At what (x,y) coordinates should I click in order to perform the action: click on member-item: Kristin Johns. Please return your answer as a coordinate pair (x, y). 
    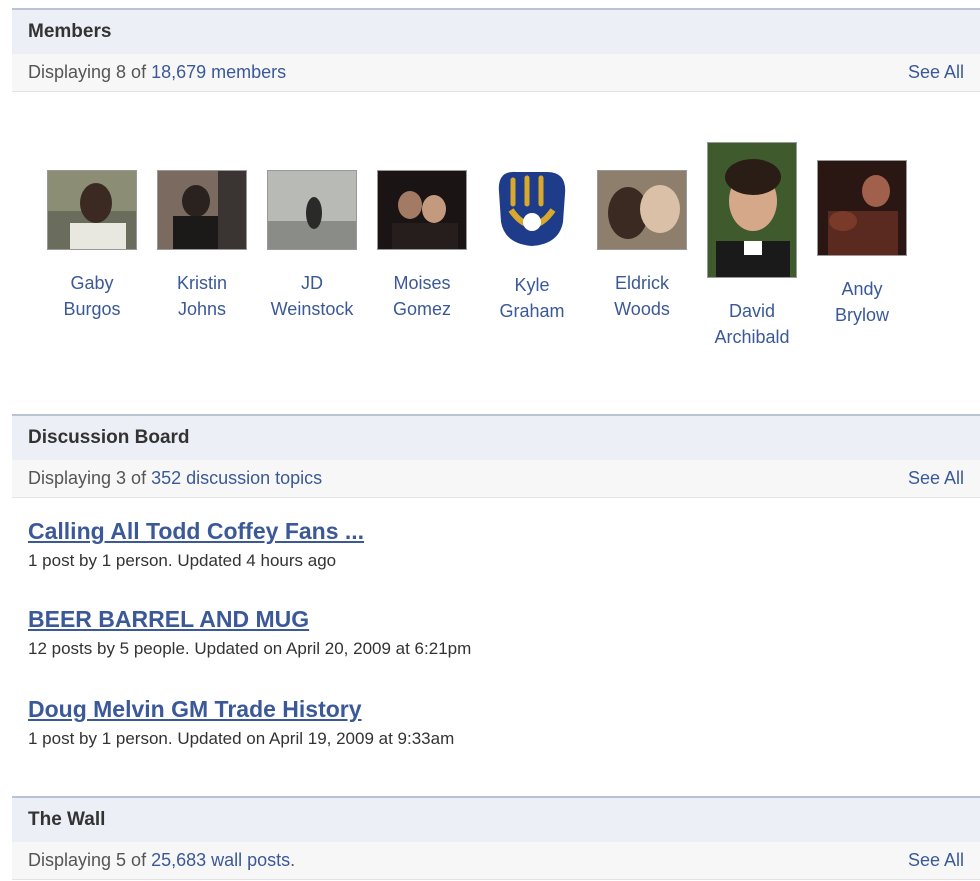
    Looking at the image, I should click on (202, 231).